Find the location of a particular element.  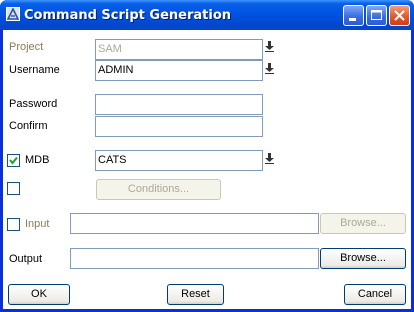

app-icon is located at coordinates (13, 14).